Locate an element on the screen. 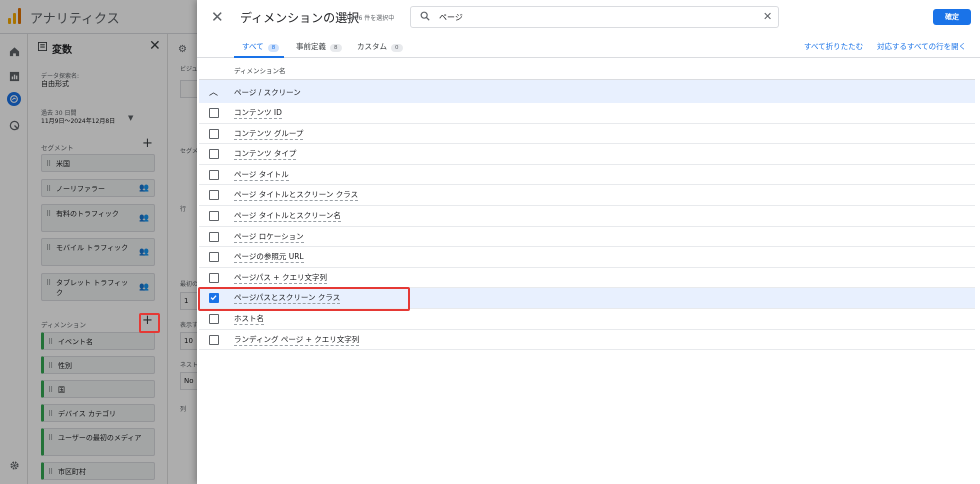 The width and height of the screenshot is (980, 484). dimension-row: ページ タイトル is located at coordinates (587, 175).